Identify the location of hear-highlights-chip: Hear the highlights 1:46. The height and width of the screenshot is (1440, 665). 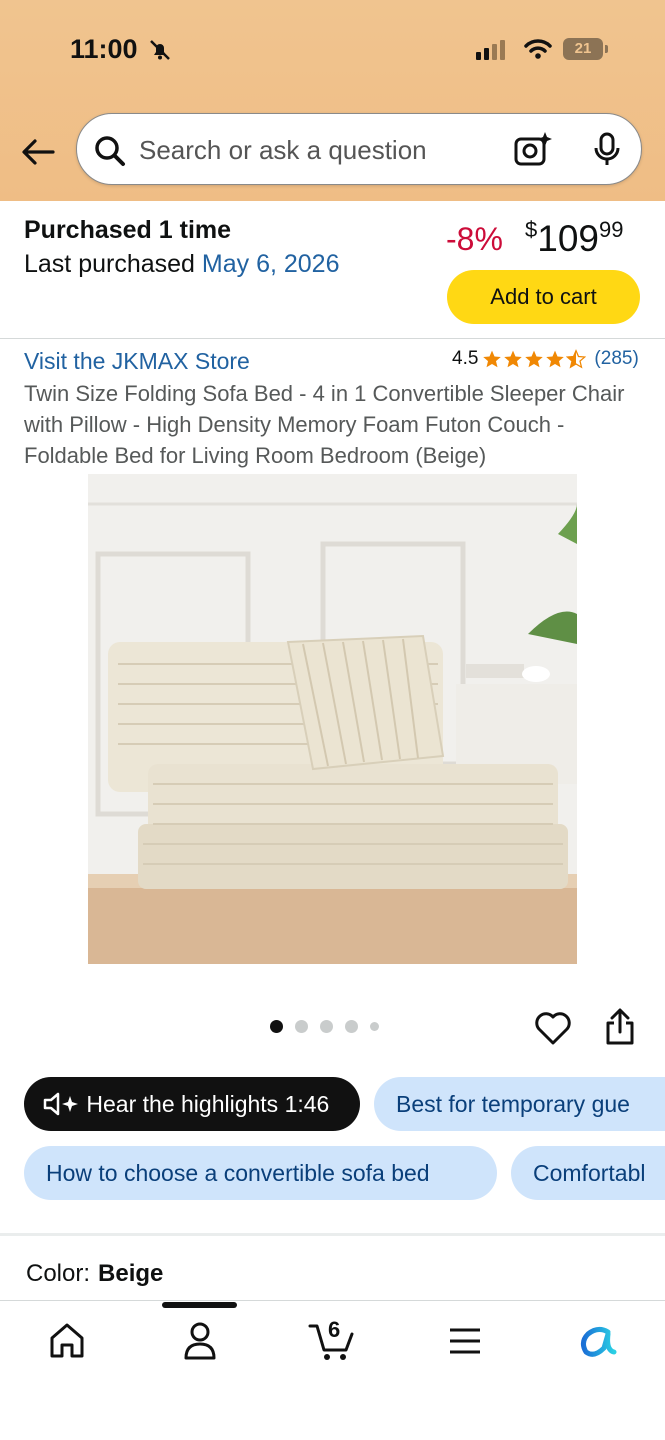
(192, 1104).